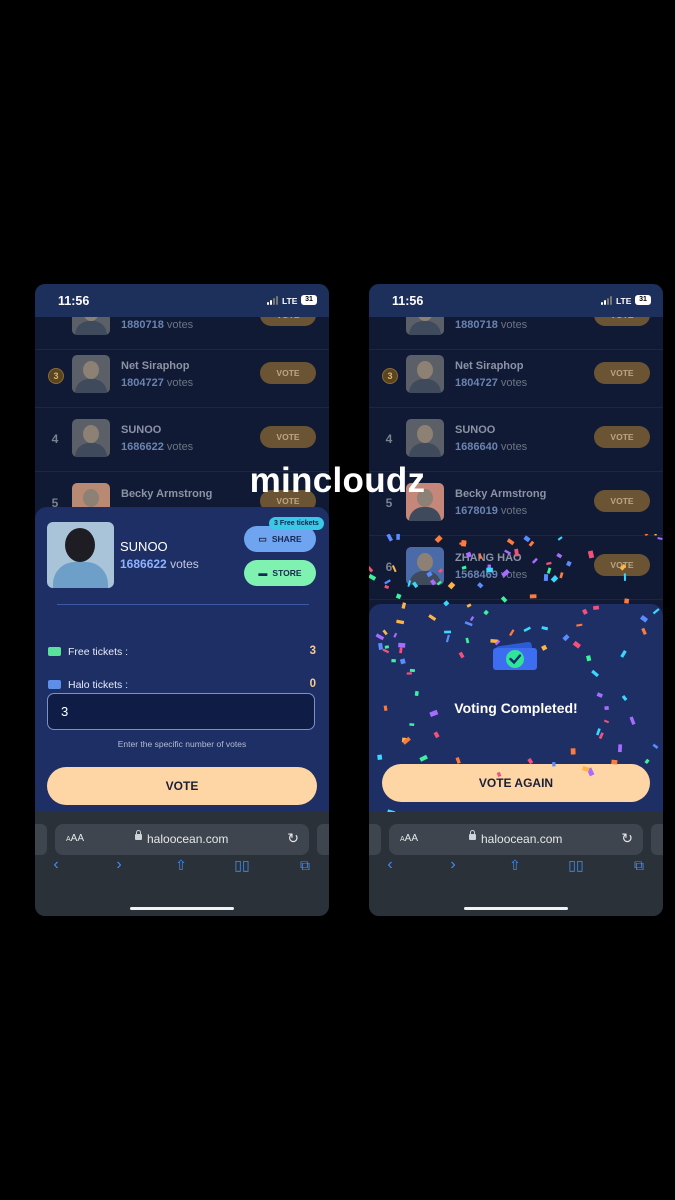 The height and width of the screenshot is (1200, 675). What do you see at coordinates (157, 447) in the screenshot?
I see `vote-count: 1686622 votes` at bounding box center [157, 447].